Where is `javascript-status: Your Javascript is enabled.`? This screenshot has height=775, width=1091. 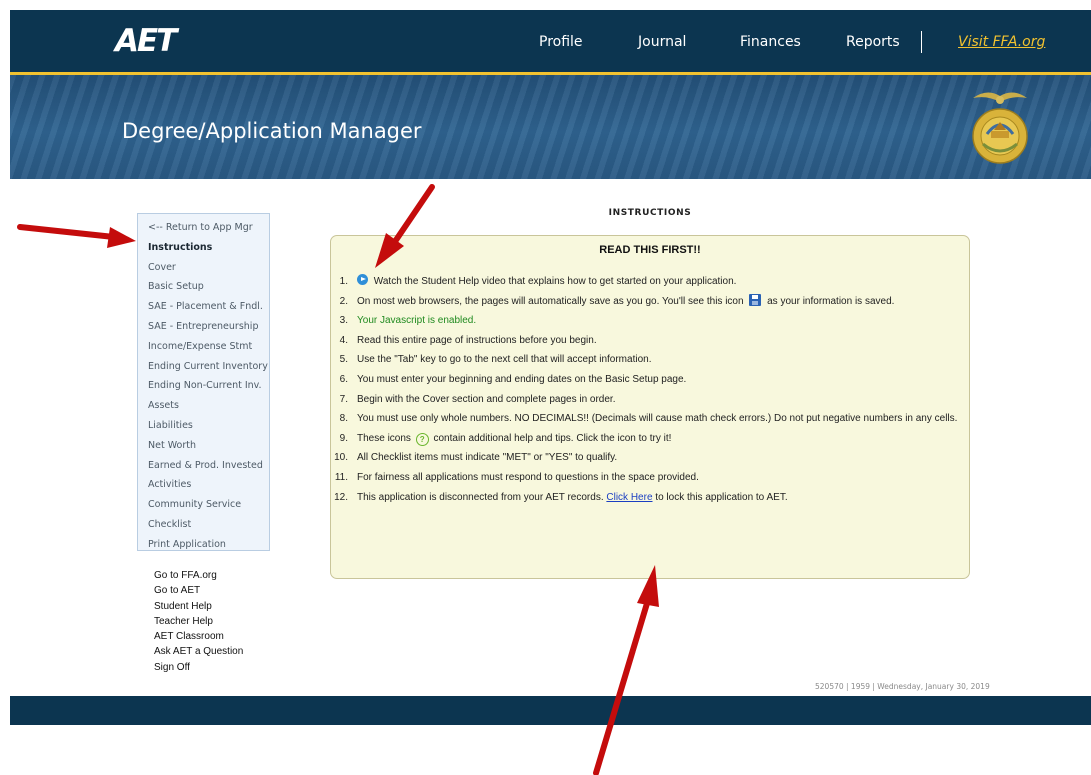
javascript-status: Your Javascript is enabled. is located at coordinates (417, 321).